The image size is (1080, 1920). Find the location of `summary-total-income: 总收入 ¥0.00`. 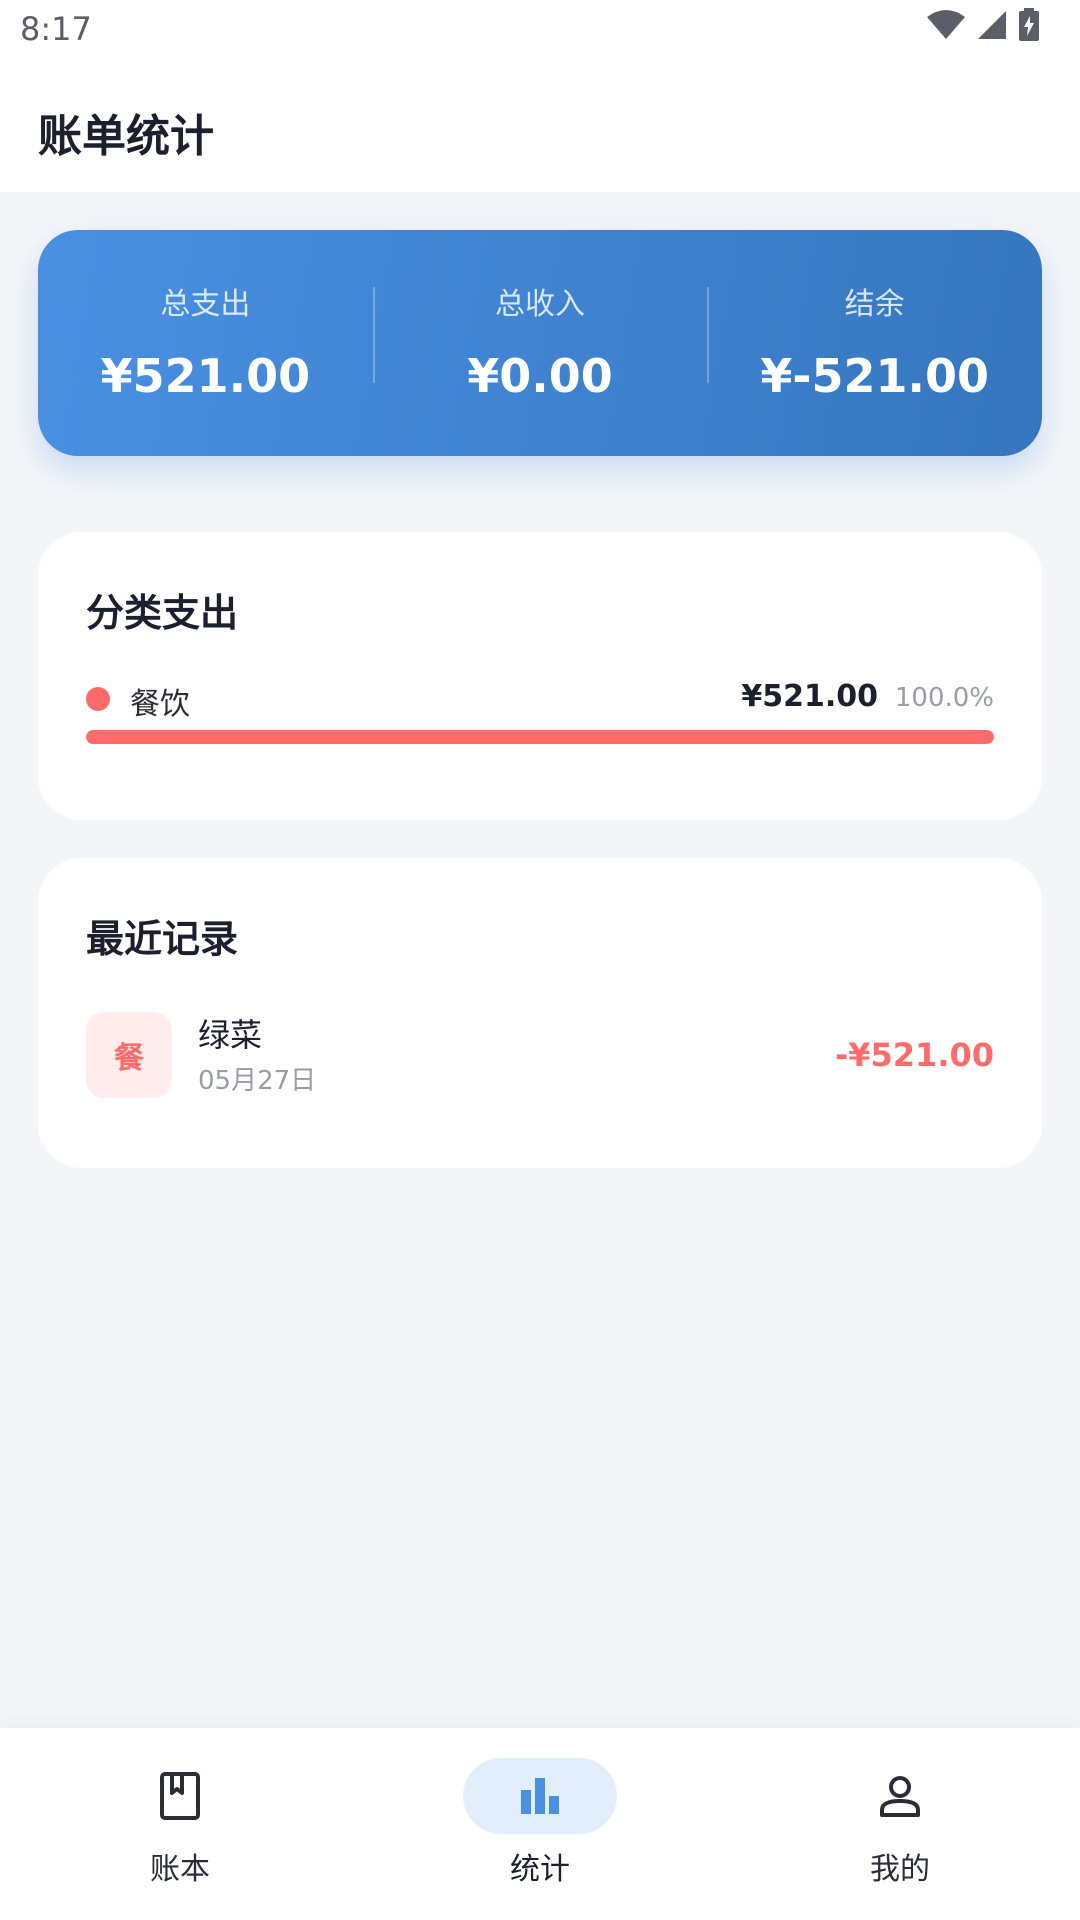

summary-total-income: 总收入 ¥0.00 is located at coordinates (540, 344).